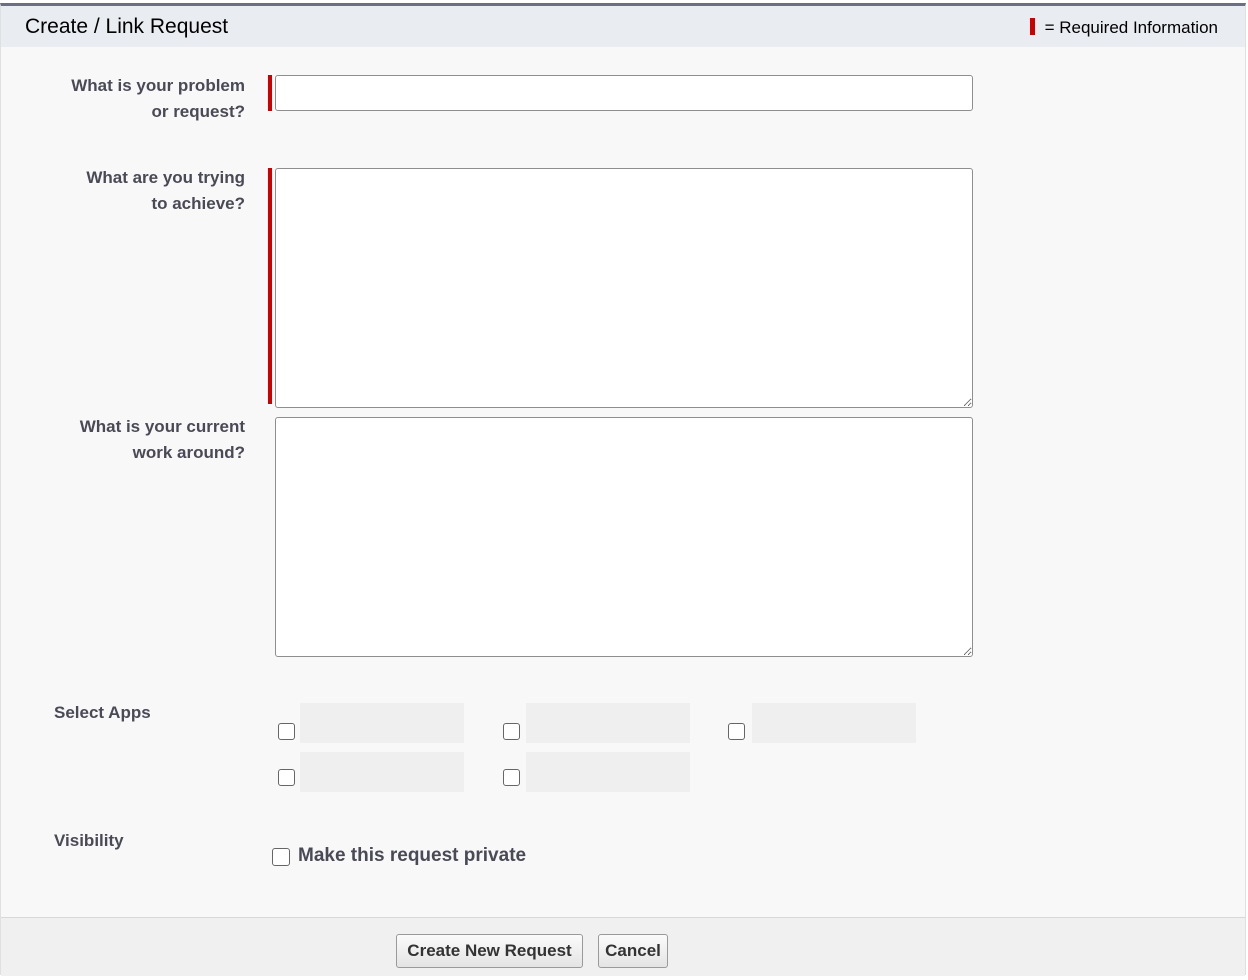 This screenshot has width=1248, height=980. I want to click on workaround-label: What is your current work around?, so click(125, 440).